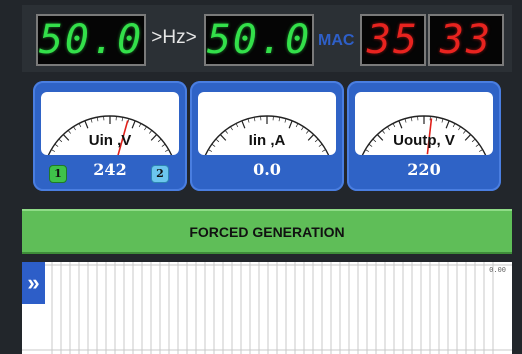 This screenshot has width=522, height=354. What do you see at coordinates (110, 123) in the screenshot?
I see `input-voltage-dial: Uin ,V` at bounding box center [110, 123].